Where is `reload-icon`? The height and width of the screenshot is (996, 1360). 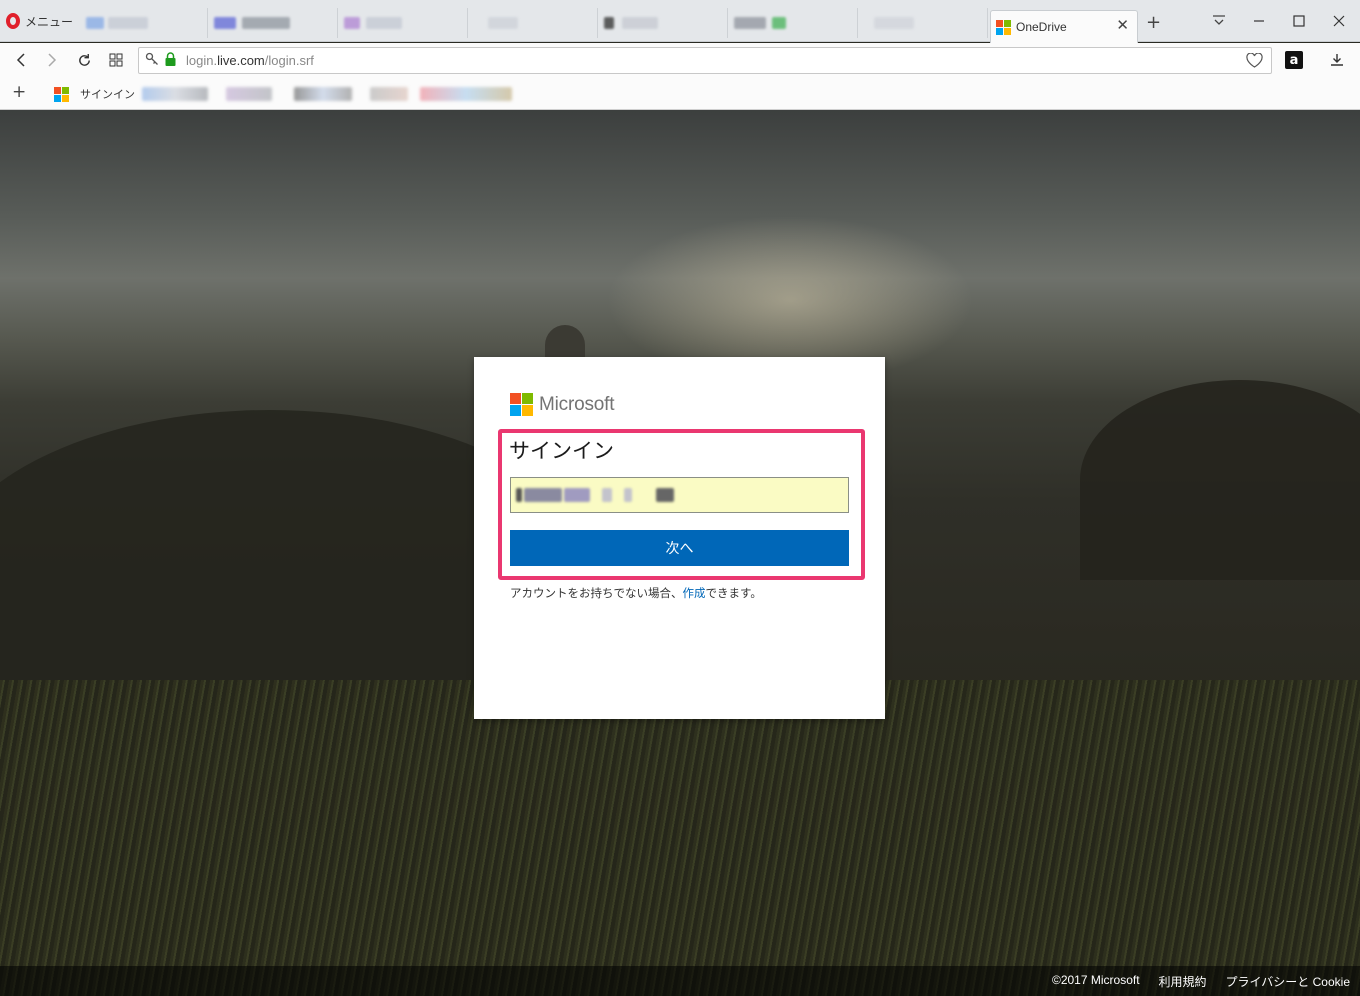
reload-icon is located at coordinates (84, 60).